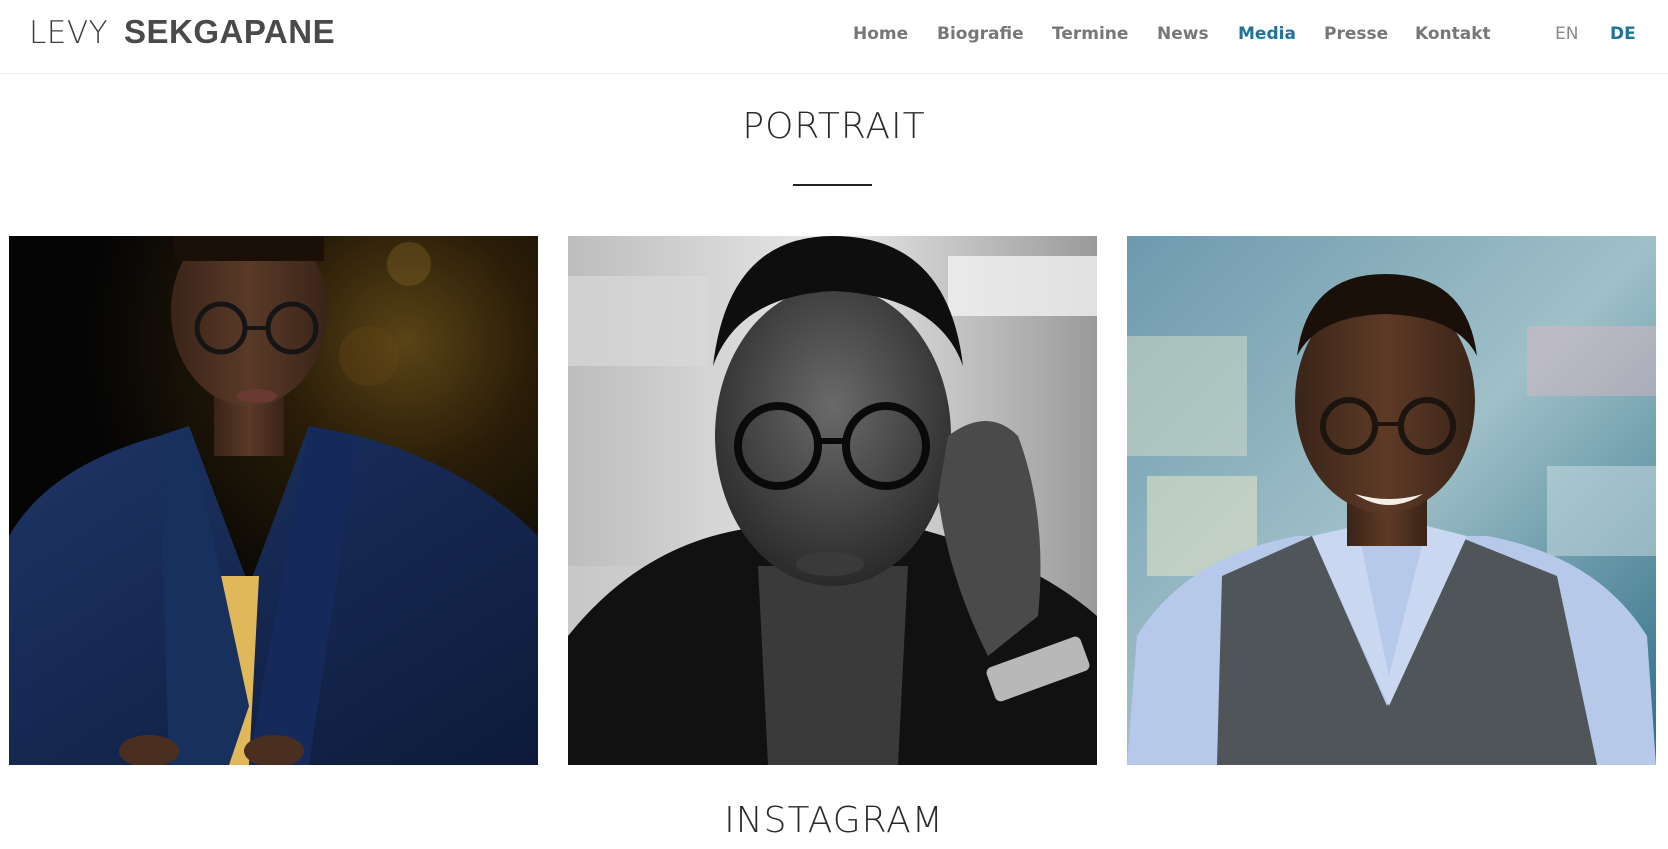  Describe the element at coordinates (1183, 34) in the screenshot. I see `nav-news: News` at that location.